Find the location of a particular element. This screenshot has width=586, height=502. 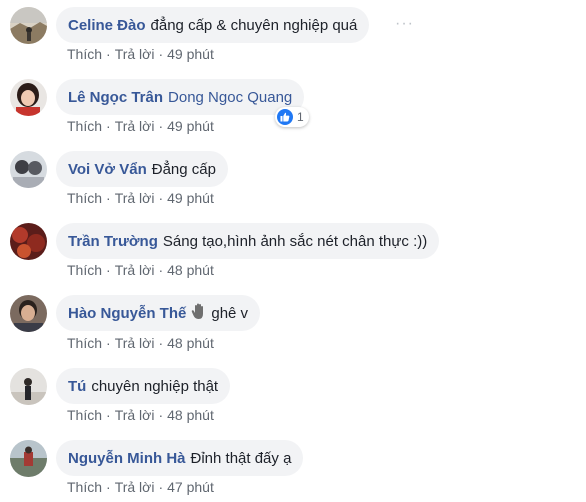

more-options-icon: ··· is located at coordinates (404, 24).